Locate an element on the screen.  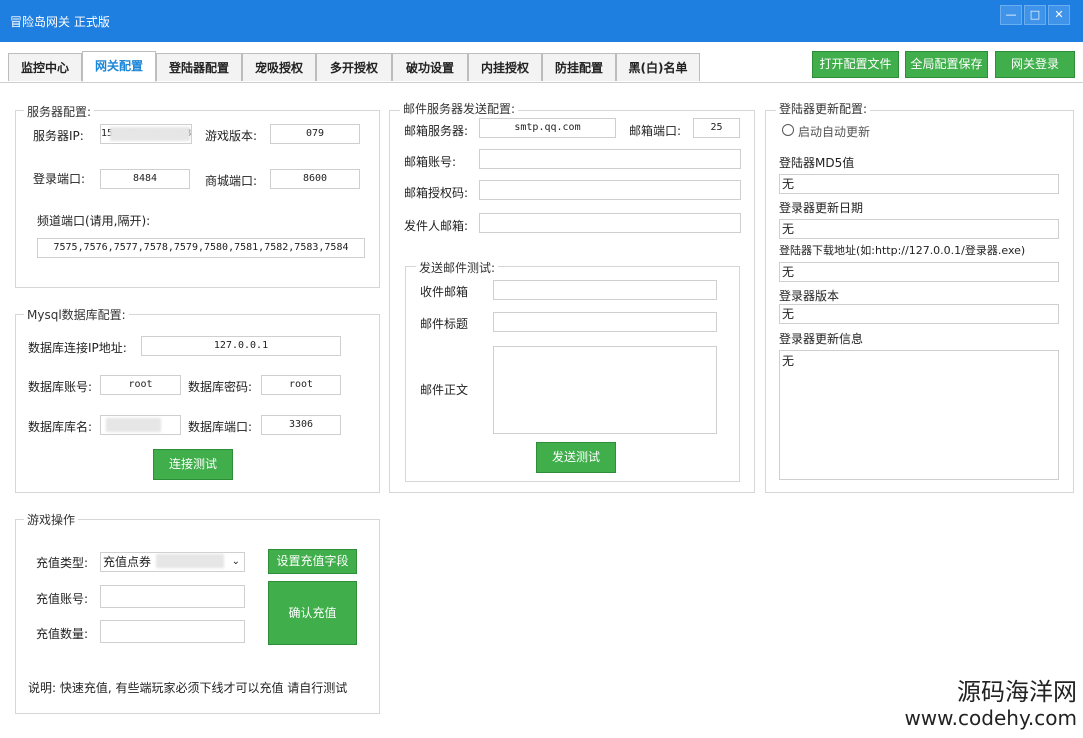
recharge-account-label: 充值账号: is located at coordinates (62, 599).